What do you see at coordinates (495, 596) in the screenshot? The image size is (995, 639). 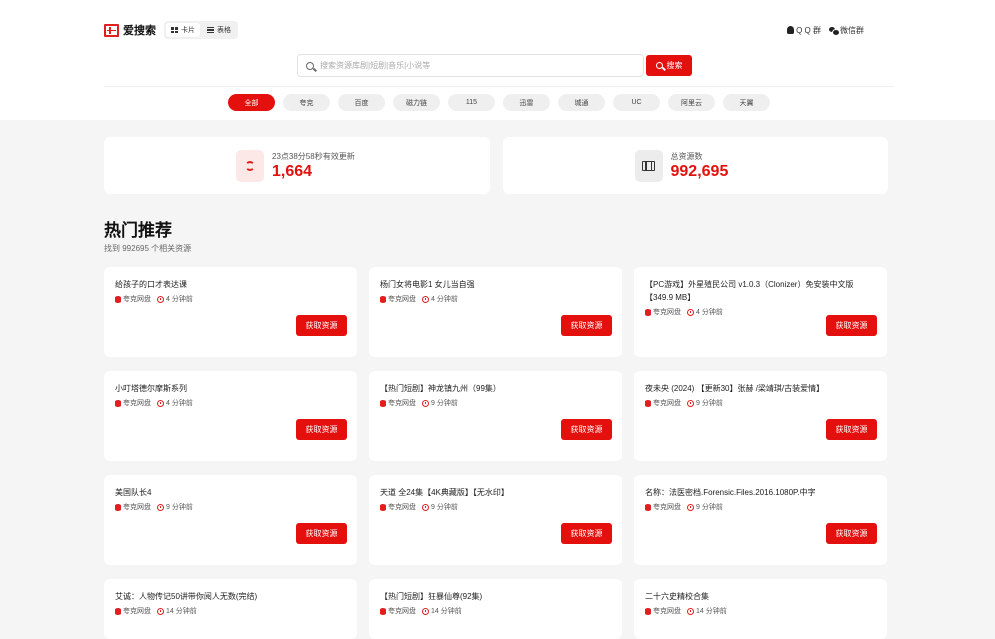 I see `card-title: 【热门短剧】狂暴仙尊(92集)` at bounding box center [495, 596].